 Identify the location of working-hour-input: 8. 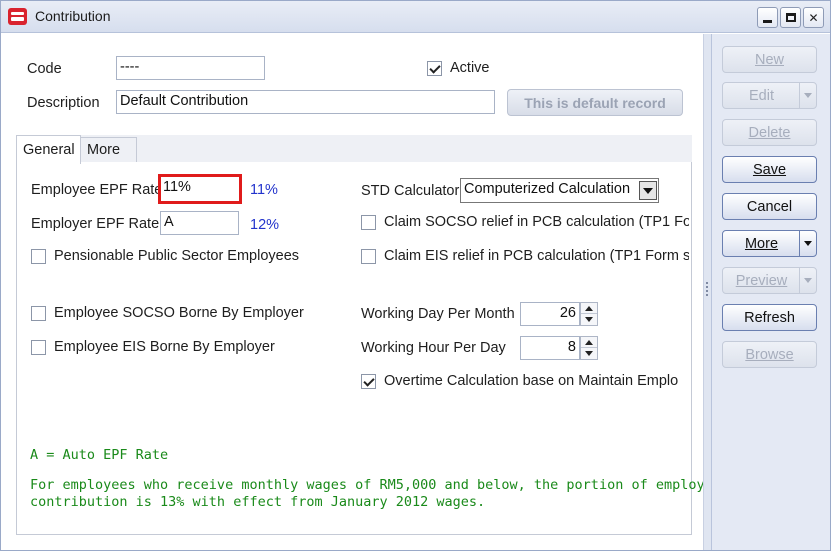
(550, 348).